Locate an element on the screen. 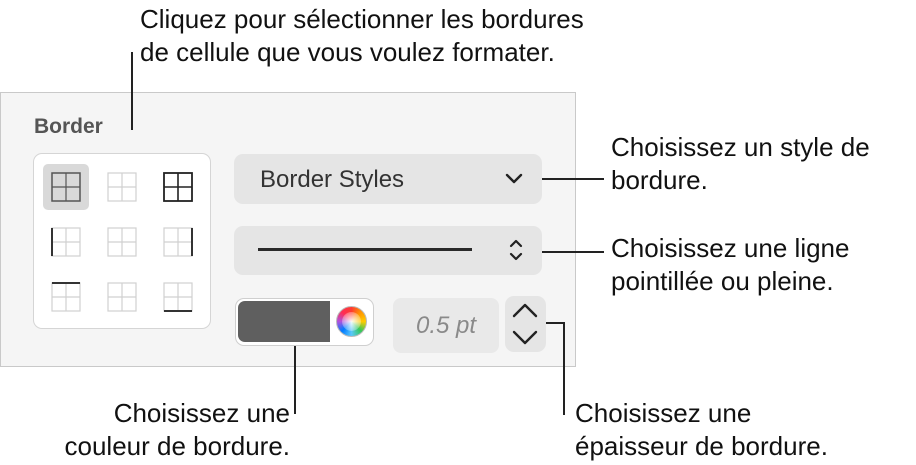  top-border-button is located at coordinates (66, 297).